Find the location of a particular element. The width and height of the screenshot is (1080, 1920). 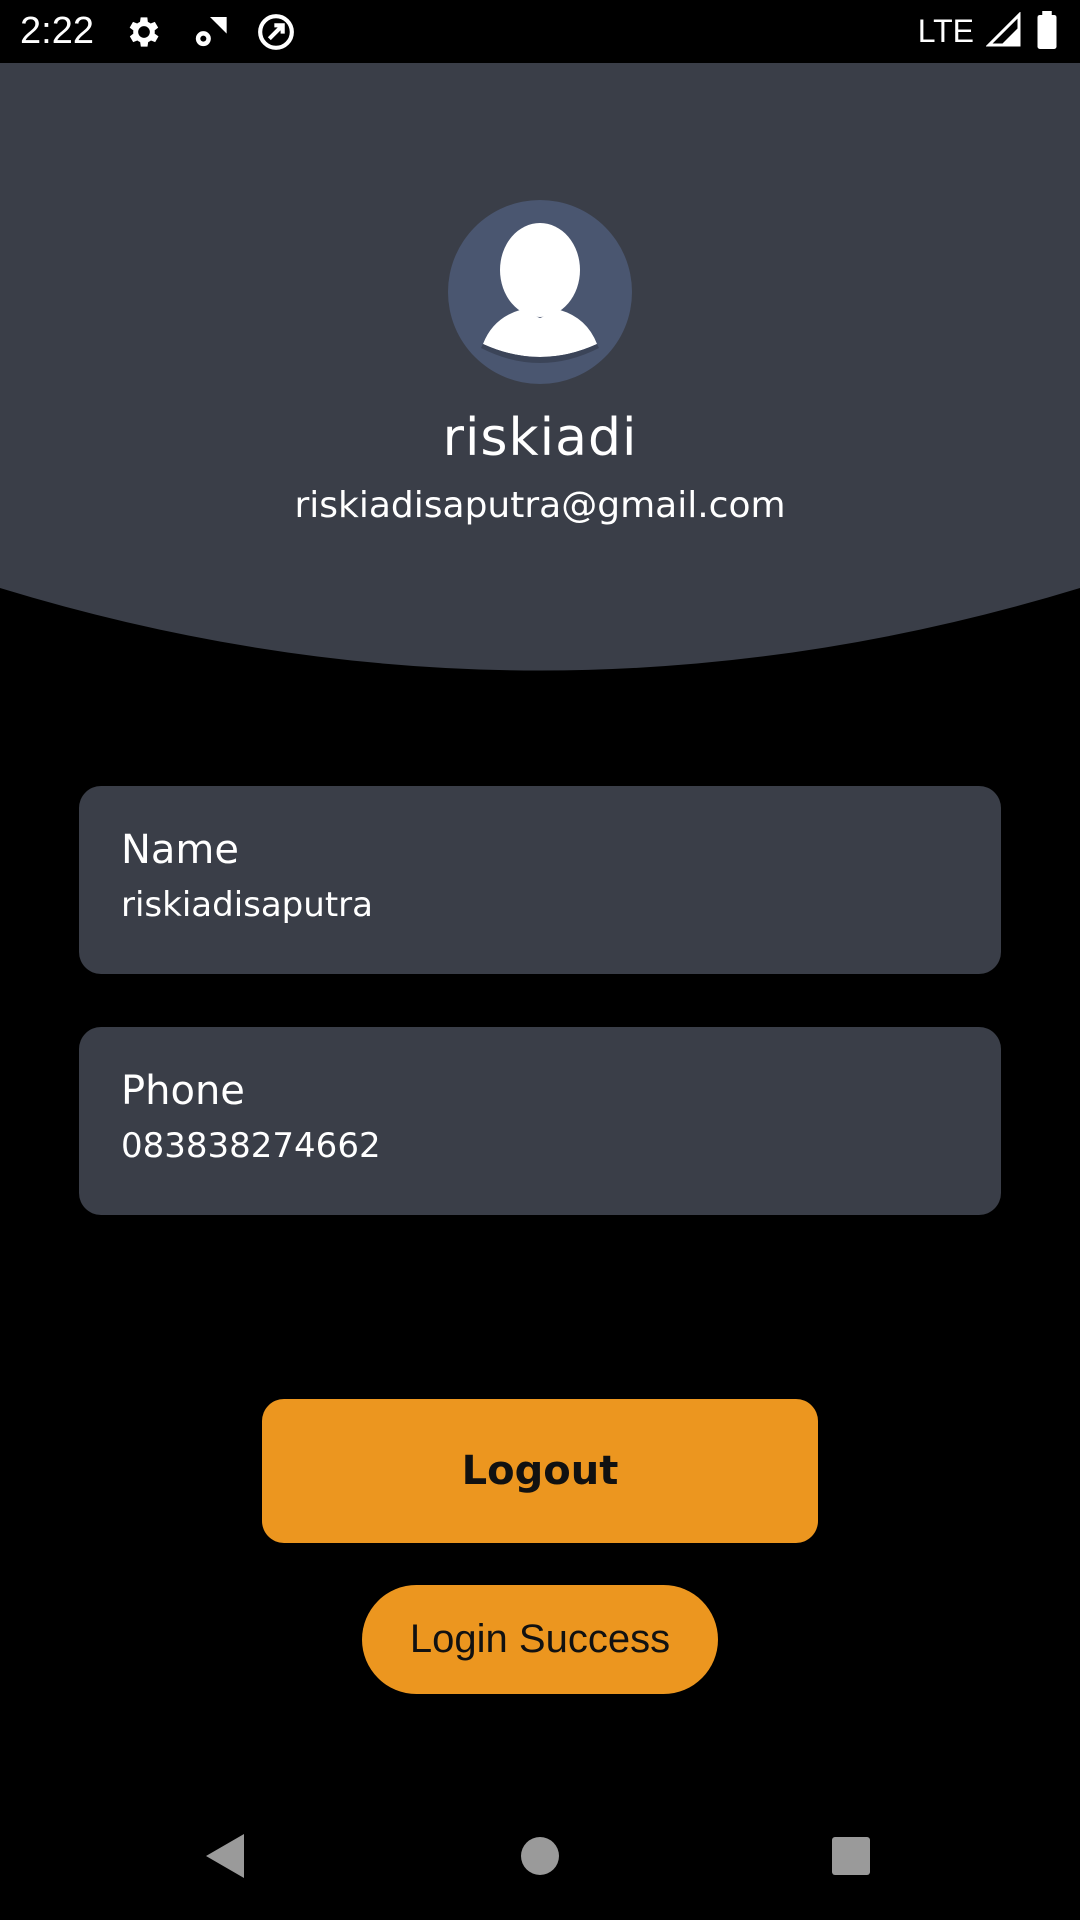

sync-icon is located at coordinates (276, 32).